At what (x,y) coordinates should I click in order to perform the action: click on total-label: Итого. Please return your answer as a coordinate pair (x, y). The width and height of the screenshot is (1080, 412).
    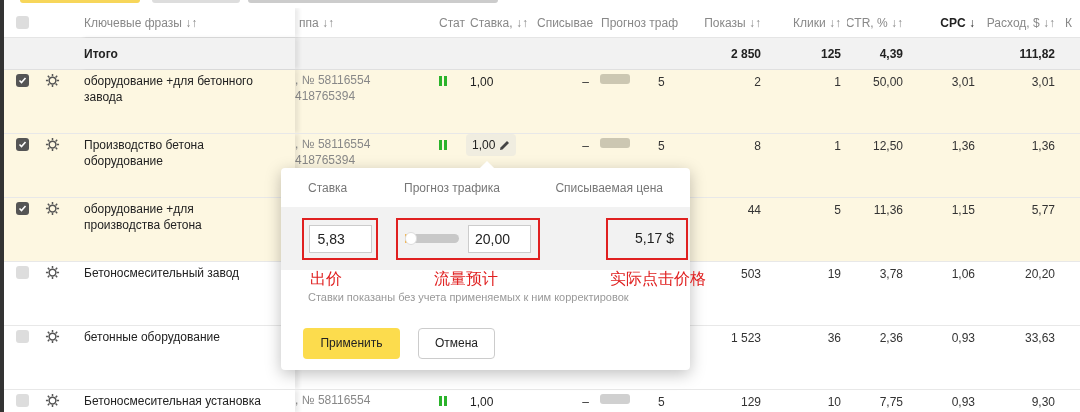
    Looking at the image, I should click on (101, 54).